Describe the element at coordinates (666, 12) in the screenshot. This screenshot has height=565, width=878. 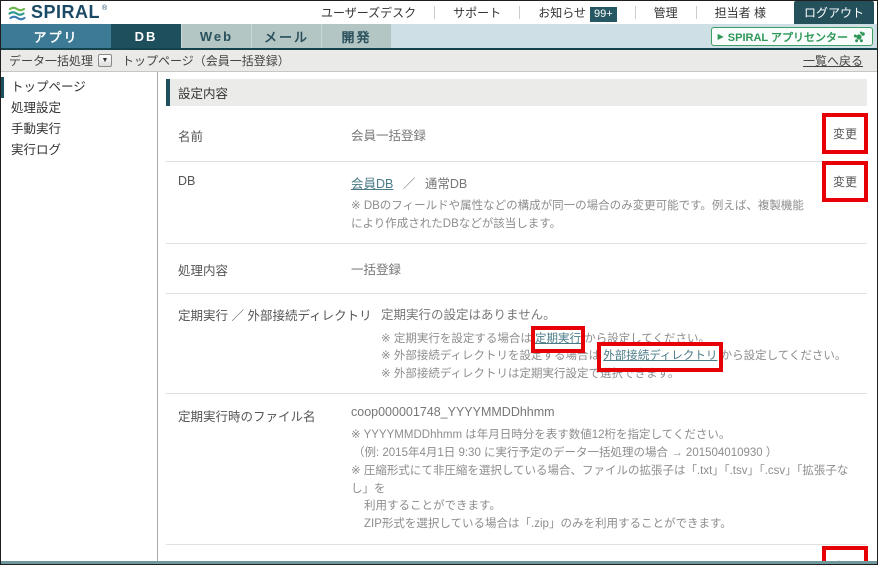
I see `admin-link: 管理` at that location.